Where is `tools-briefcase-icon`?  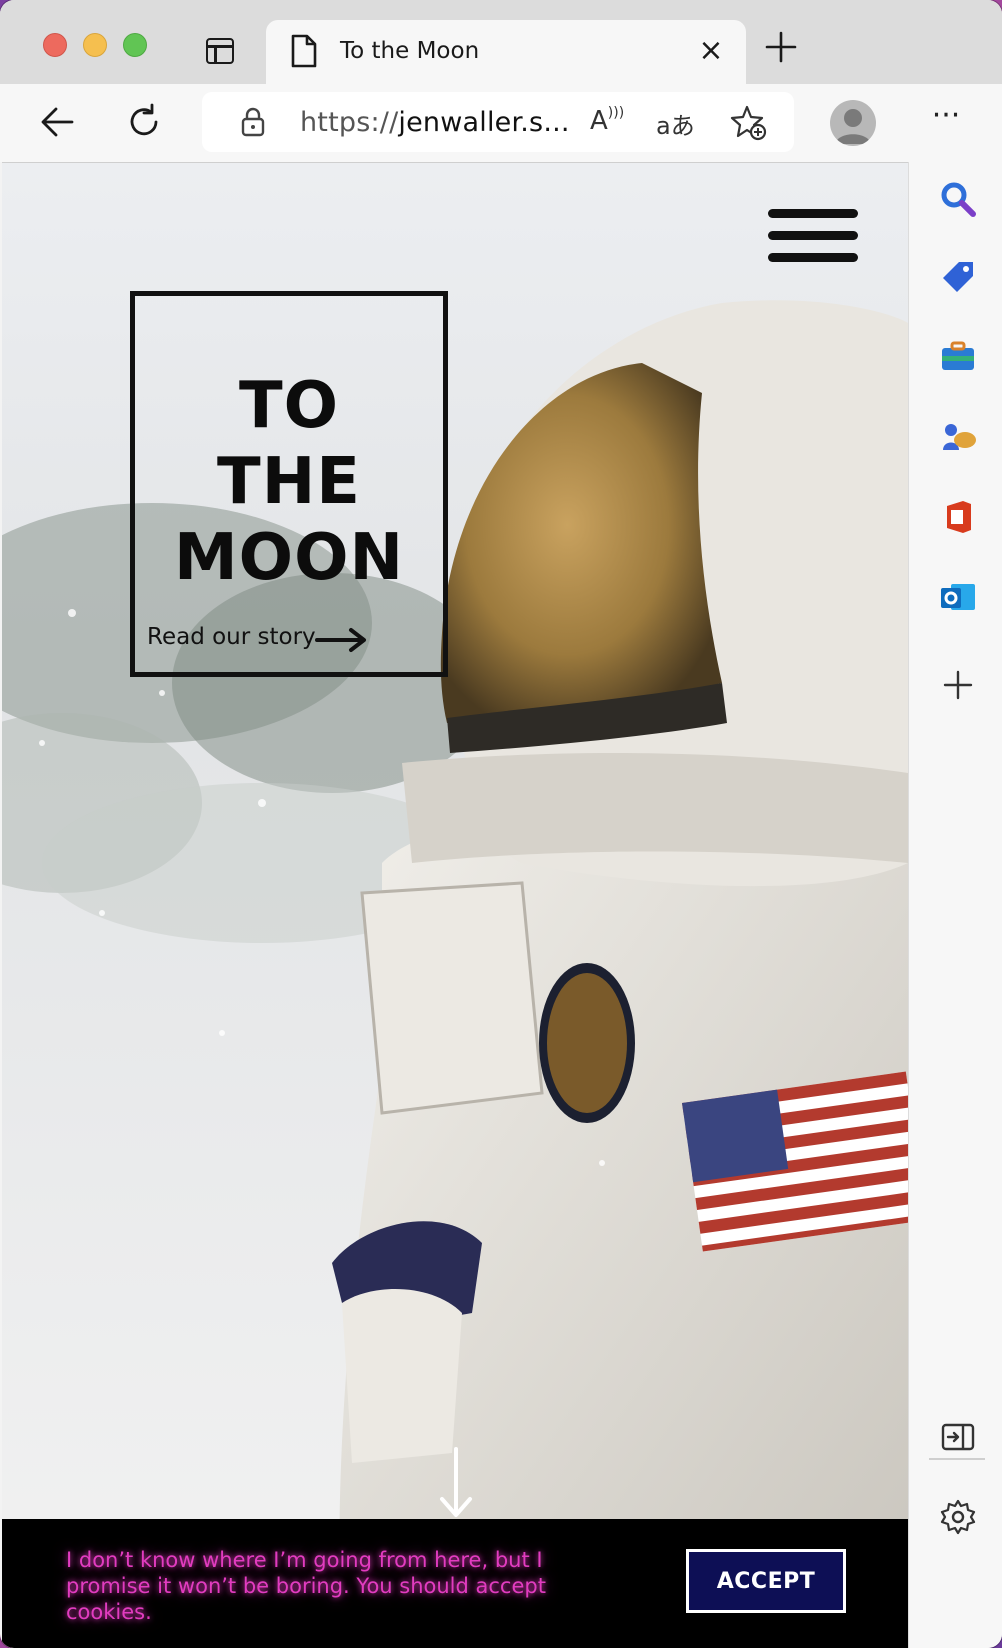 tools-briefcase-icon is located at coordinates (958, 357).